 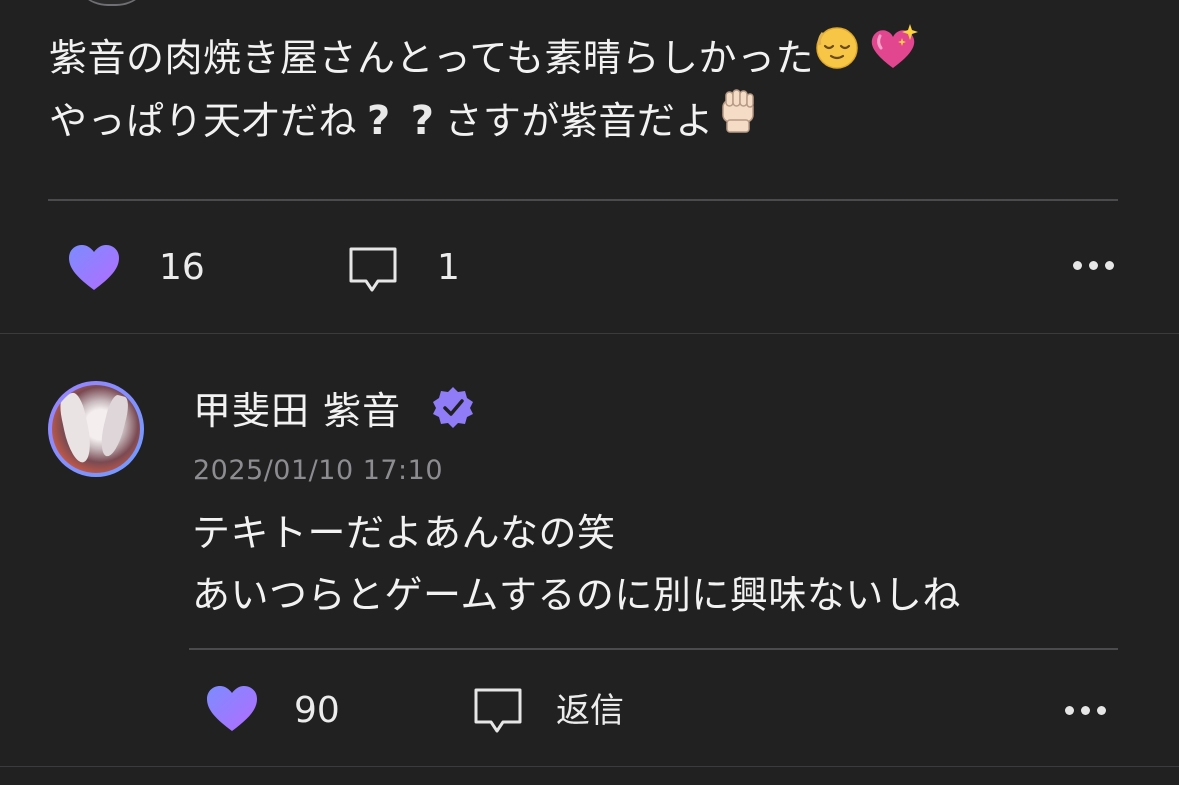 I want to click on post-body: 紫音の肉焼き屋さんとっても素晴らしかった やっぱり天才だね?? さすが紫音だよ, so click(x=484, y=88).